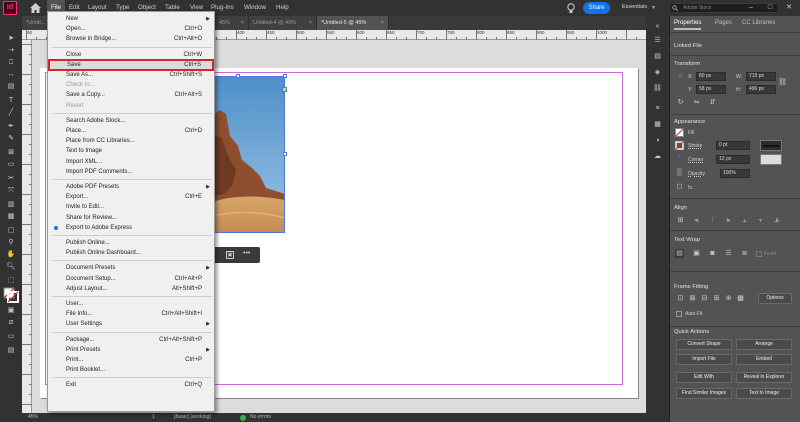 The height and width of the screenshot is (422, 800). I want to click on hand-tool-icon: ✋, so click(11, 254).